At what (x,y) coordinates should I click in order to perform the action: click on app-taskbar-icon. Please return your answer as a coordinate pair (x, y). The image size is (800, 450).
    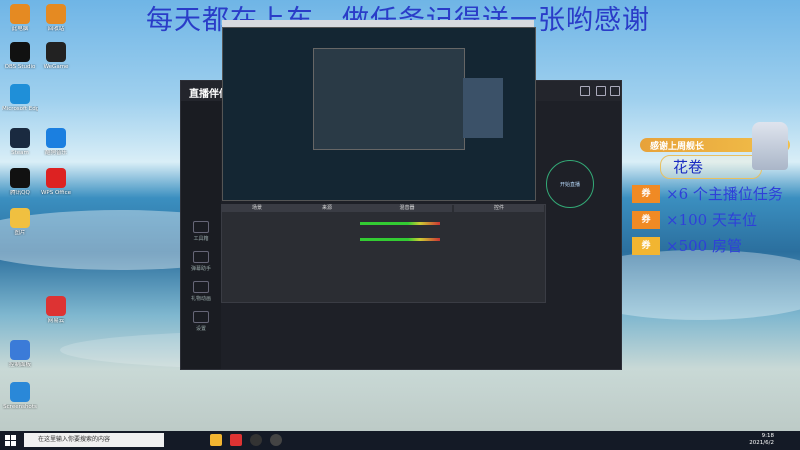
    Looking at the image, I should click on (276, 440).